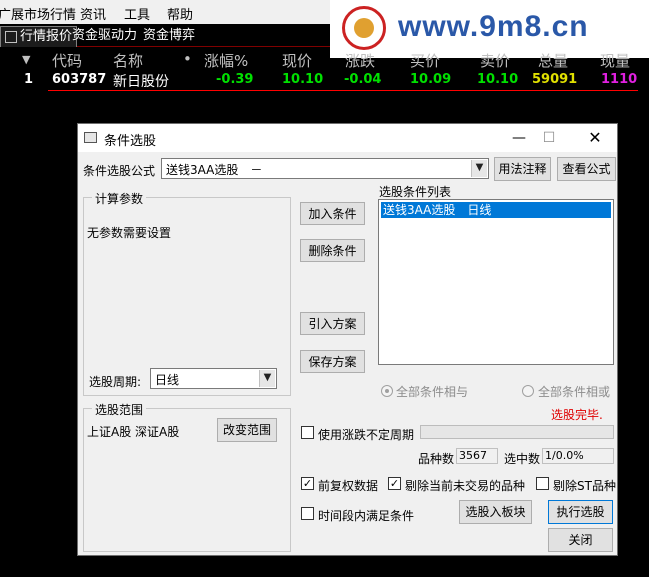 The width and height of the screenshot is (649, 577). Describe the element at coordinates (332, 213) in the screenshot. I see `add-condition-button: 加入条件` at that location.